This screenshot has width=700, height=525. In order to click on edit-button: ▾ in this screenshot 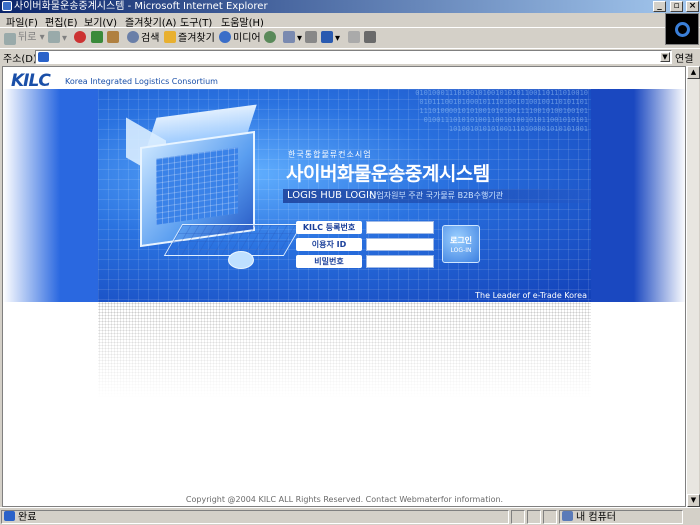, I will do `click(330, 38)`.